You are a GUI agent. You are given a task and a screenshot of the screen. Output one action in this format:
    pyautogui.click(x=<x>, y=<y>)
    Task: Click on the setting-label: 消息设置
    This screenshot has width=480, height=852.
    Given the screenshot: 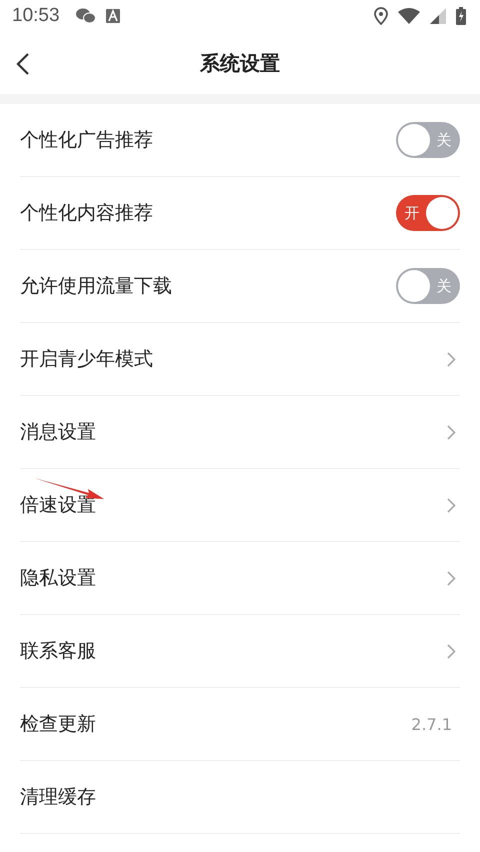 What is the action you would take?
    pyautogui.click(x=58, y=432)
    